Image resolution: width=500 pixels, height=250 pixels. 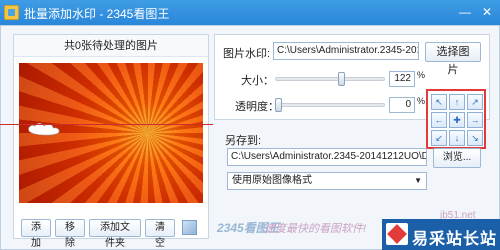 What do you see at coordinates (115, 234) in the screenshot?
I see `add-folder-button: 添加文件夹` at bounding box center [115, 234].